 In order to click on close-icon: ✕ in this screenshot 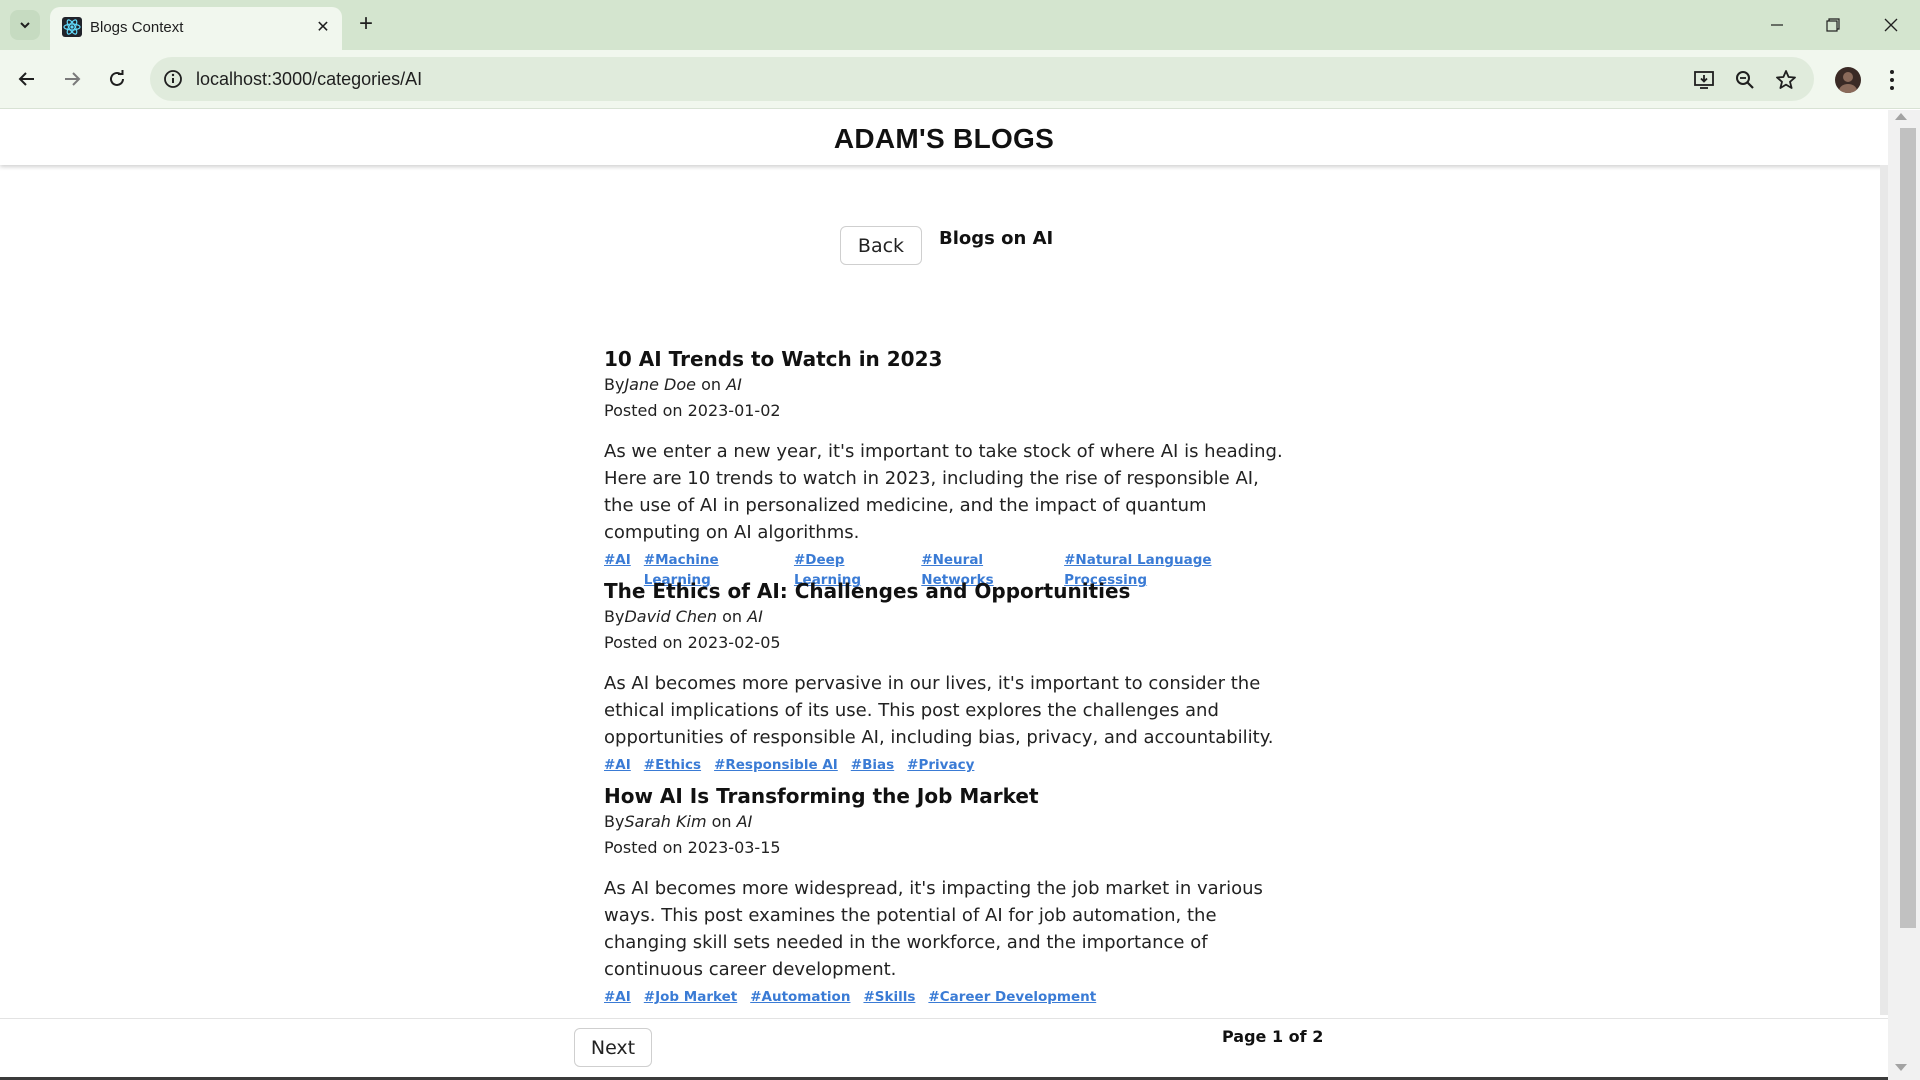, I will do `click(323, 27)`.